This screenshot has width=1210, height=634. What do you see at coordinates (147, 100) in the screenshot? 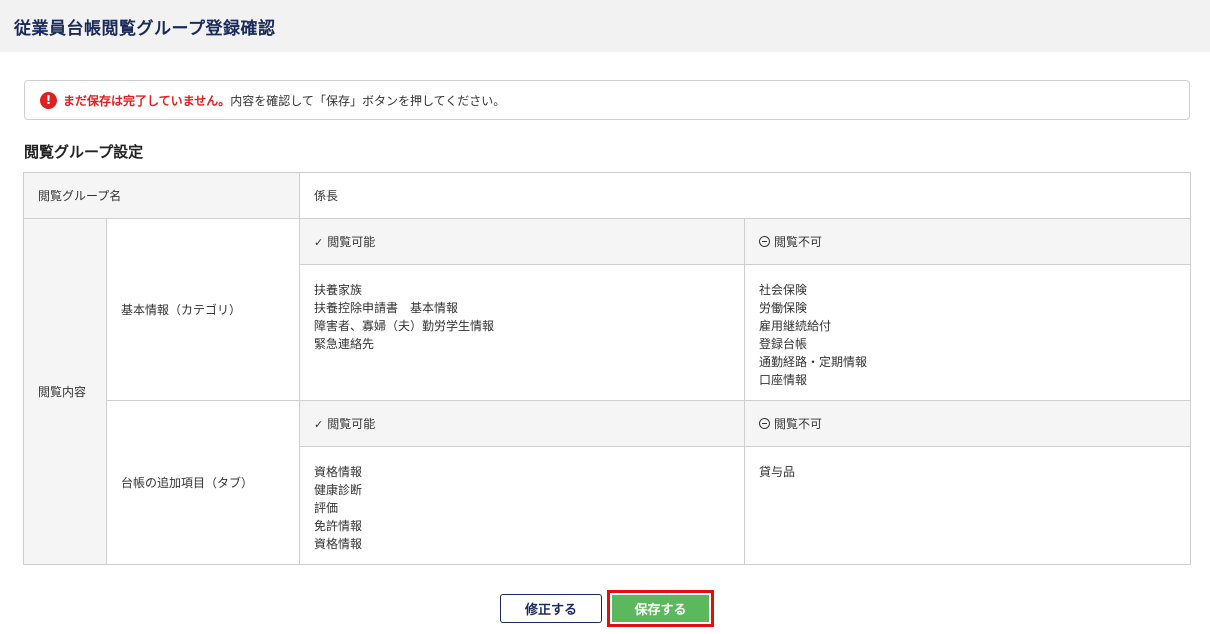
I see `alert-strong-text: まだ保存は完了していません。` at bounding box center [147, 100].